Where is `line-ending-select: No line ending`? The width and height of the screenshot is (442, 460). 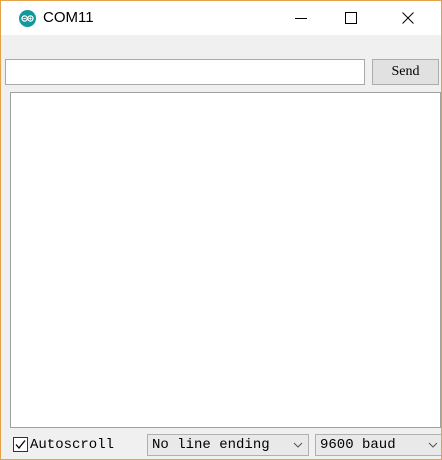 line-ending-select: No line ending is located at coordinates (228, 445).